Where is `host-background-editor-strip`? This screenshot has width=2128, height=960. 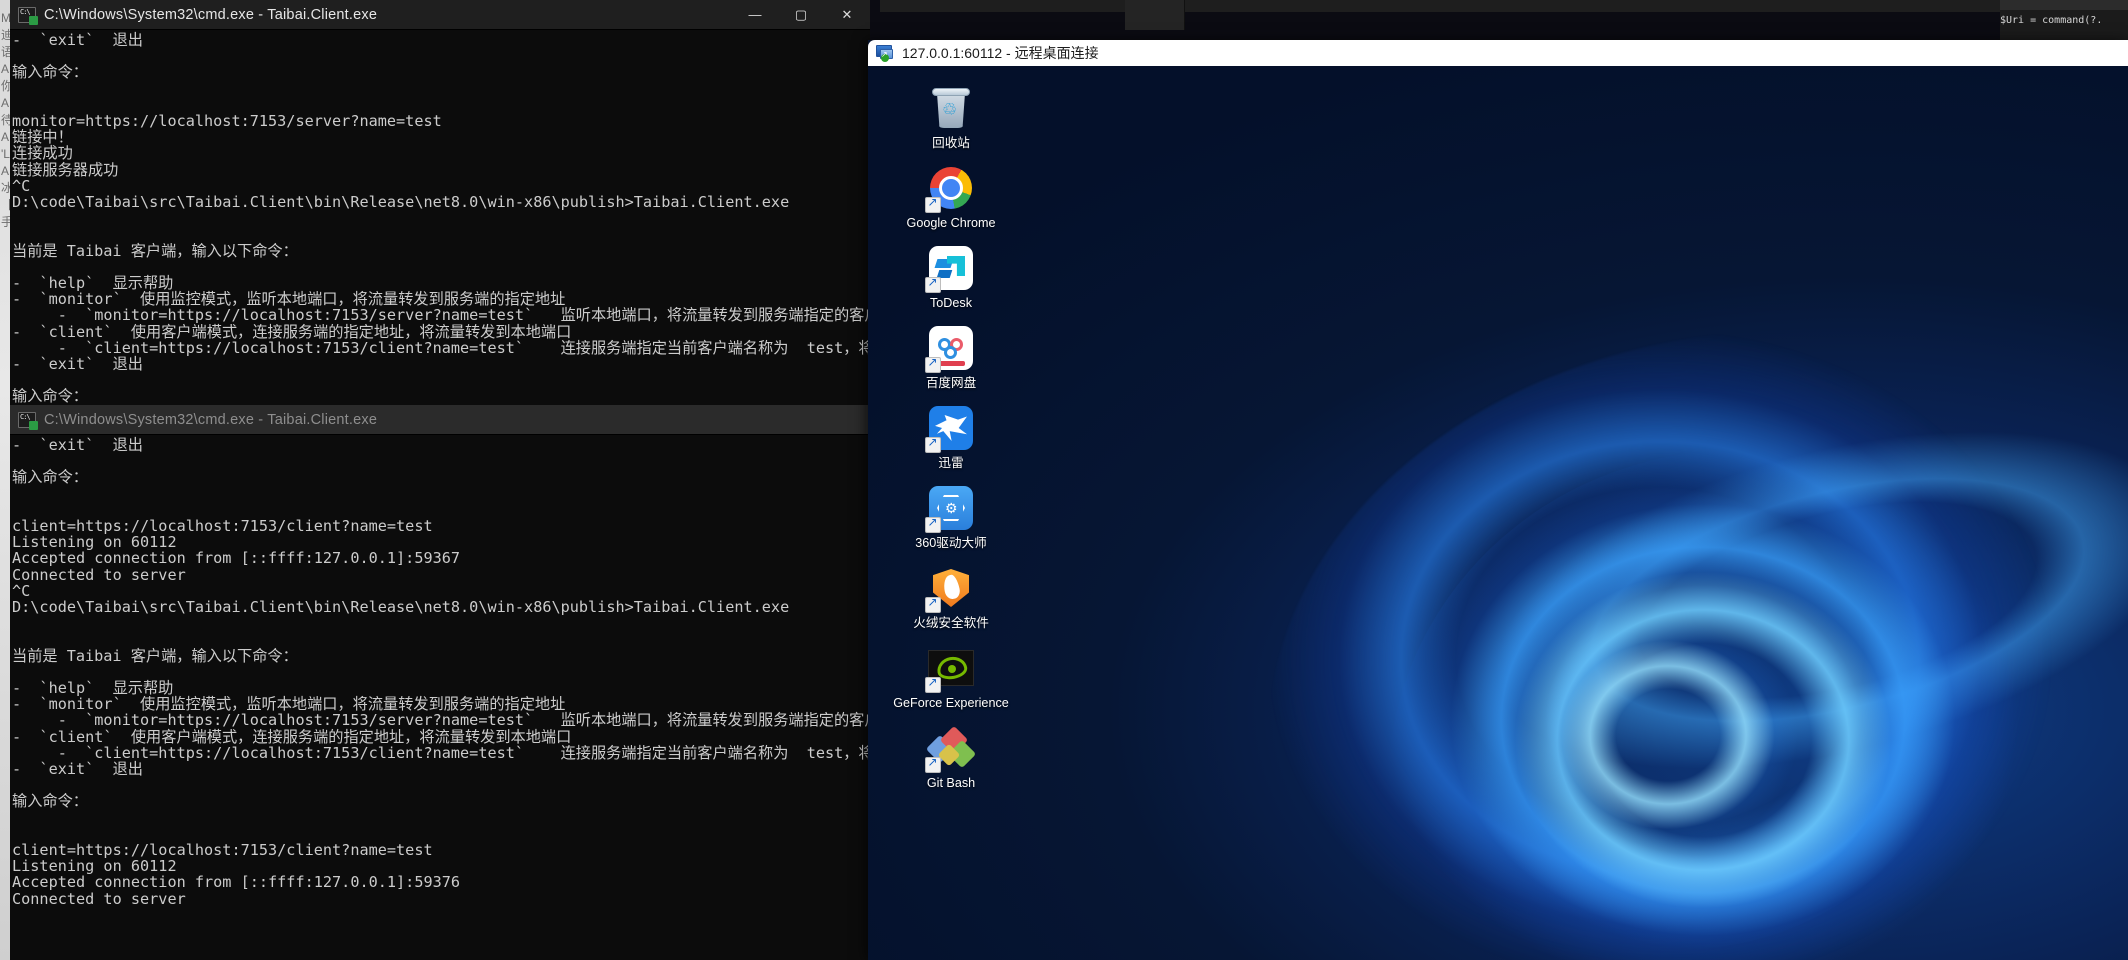 host-background-editor-strip is located at coordinates (1455, 6).